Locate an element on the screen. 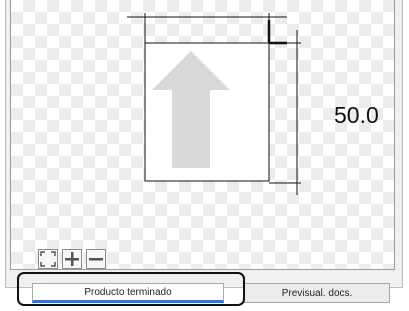  zoom-in-button is located at coordinates (72, 259).